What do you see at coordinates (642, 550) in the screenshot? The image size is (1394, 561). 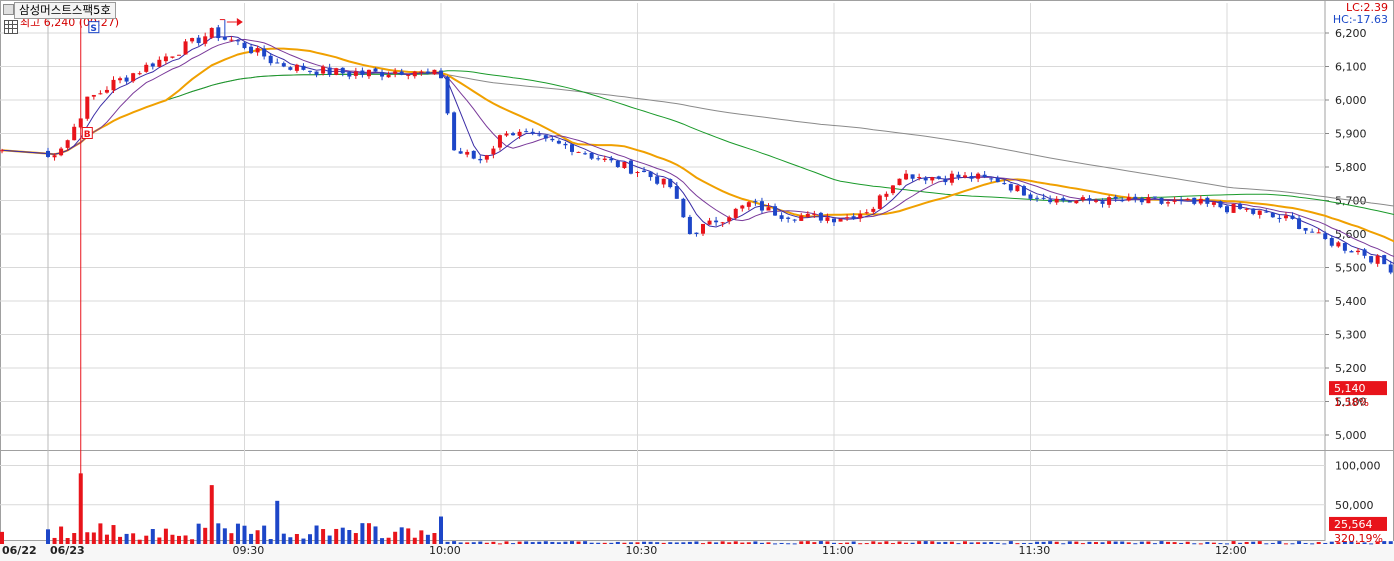 I see `time-axis-label: 10:30` at bounding box center [642, 550].